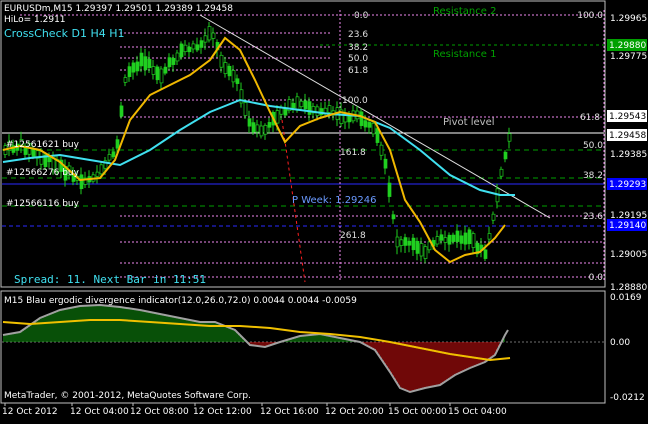 Image resolution: width=648 pixels, height=424 pixels. I want to click on price-tick: 1.29775, so click(628, 57).